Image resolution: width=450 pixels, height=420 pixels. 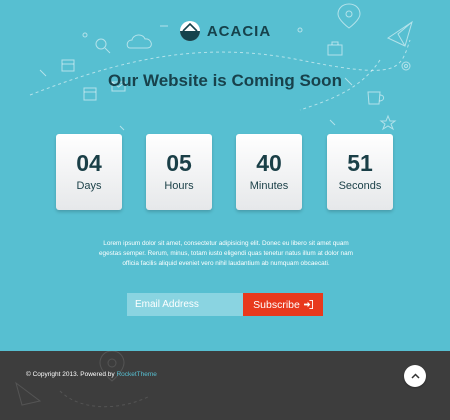 I want to click on countdown-minutes: 40 Minutes, so click(x=269, y=172).